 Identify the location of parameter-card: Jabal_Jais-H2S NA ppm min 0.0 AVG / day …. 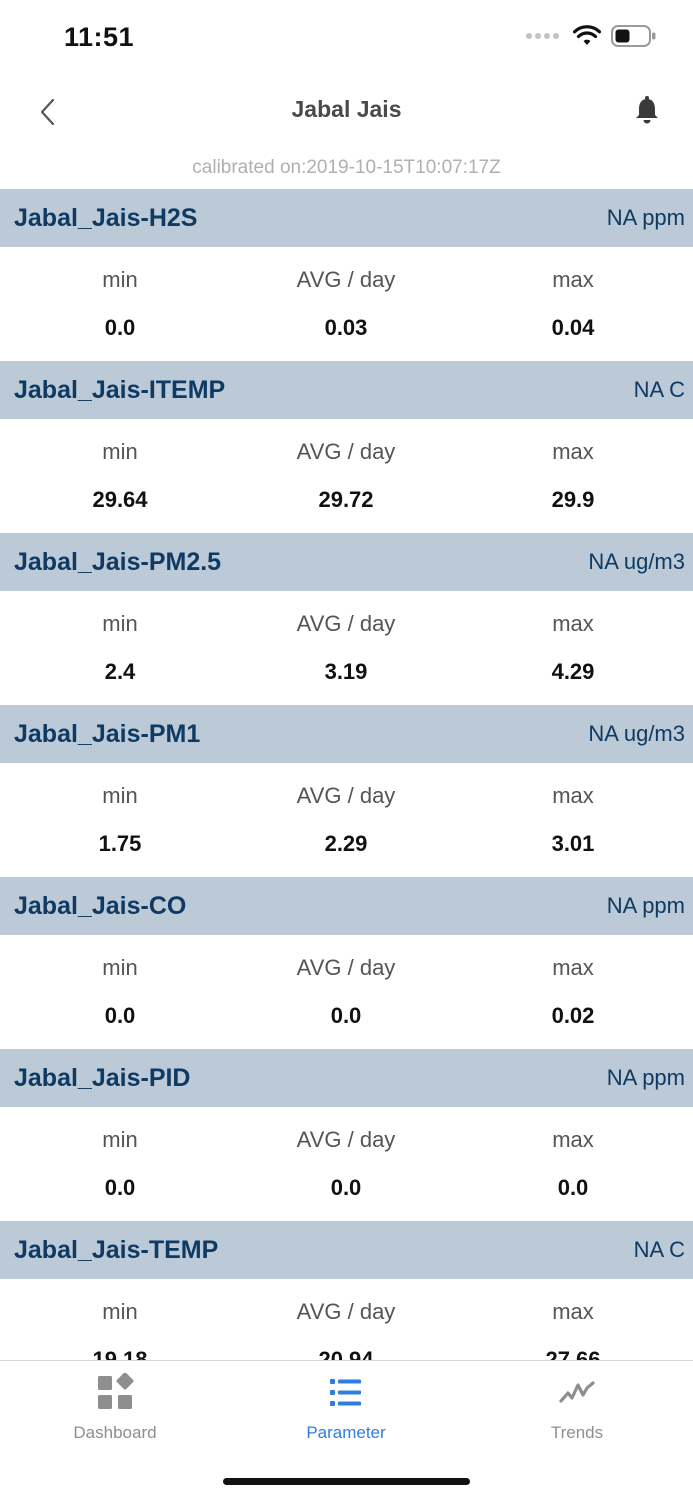
(346, 275).